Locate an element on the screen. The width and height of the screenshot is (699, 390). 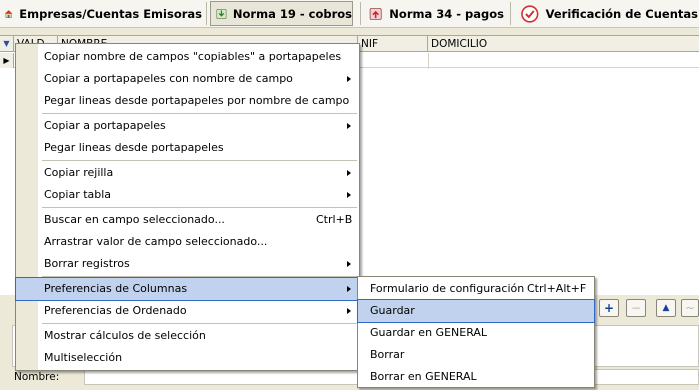
move-up-button: ▲ is located at coordinates (666, 308).